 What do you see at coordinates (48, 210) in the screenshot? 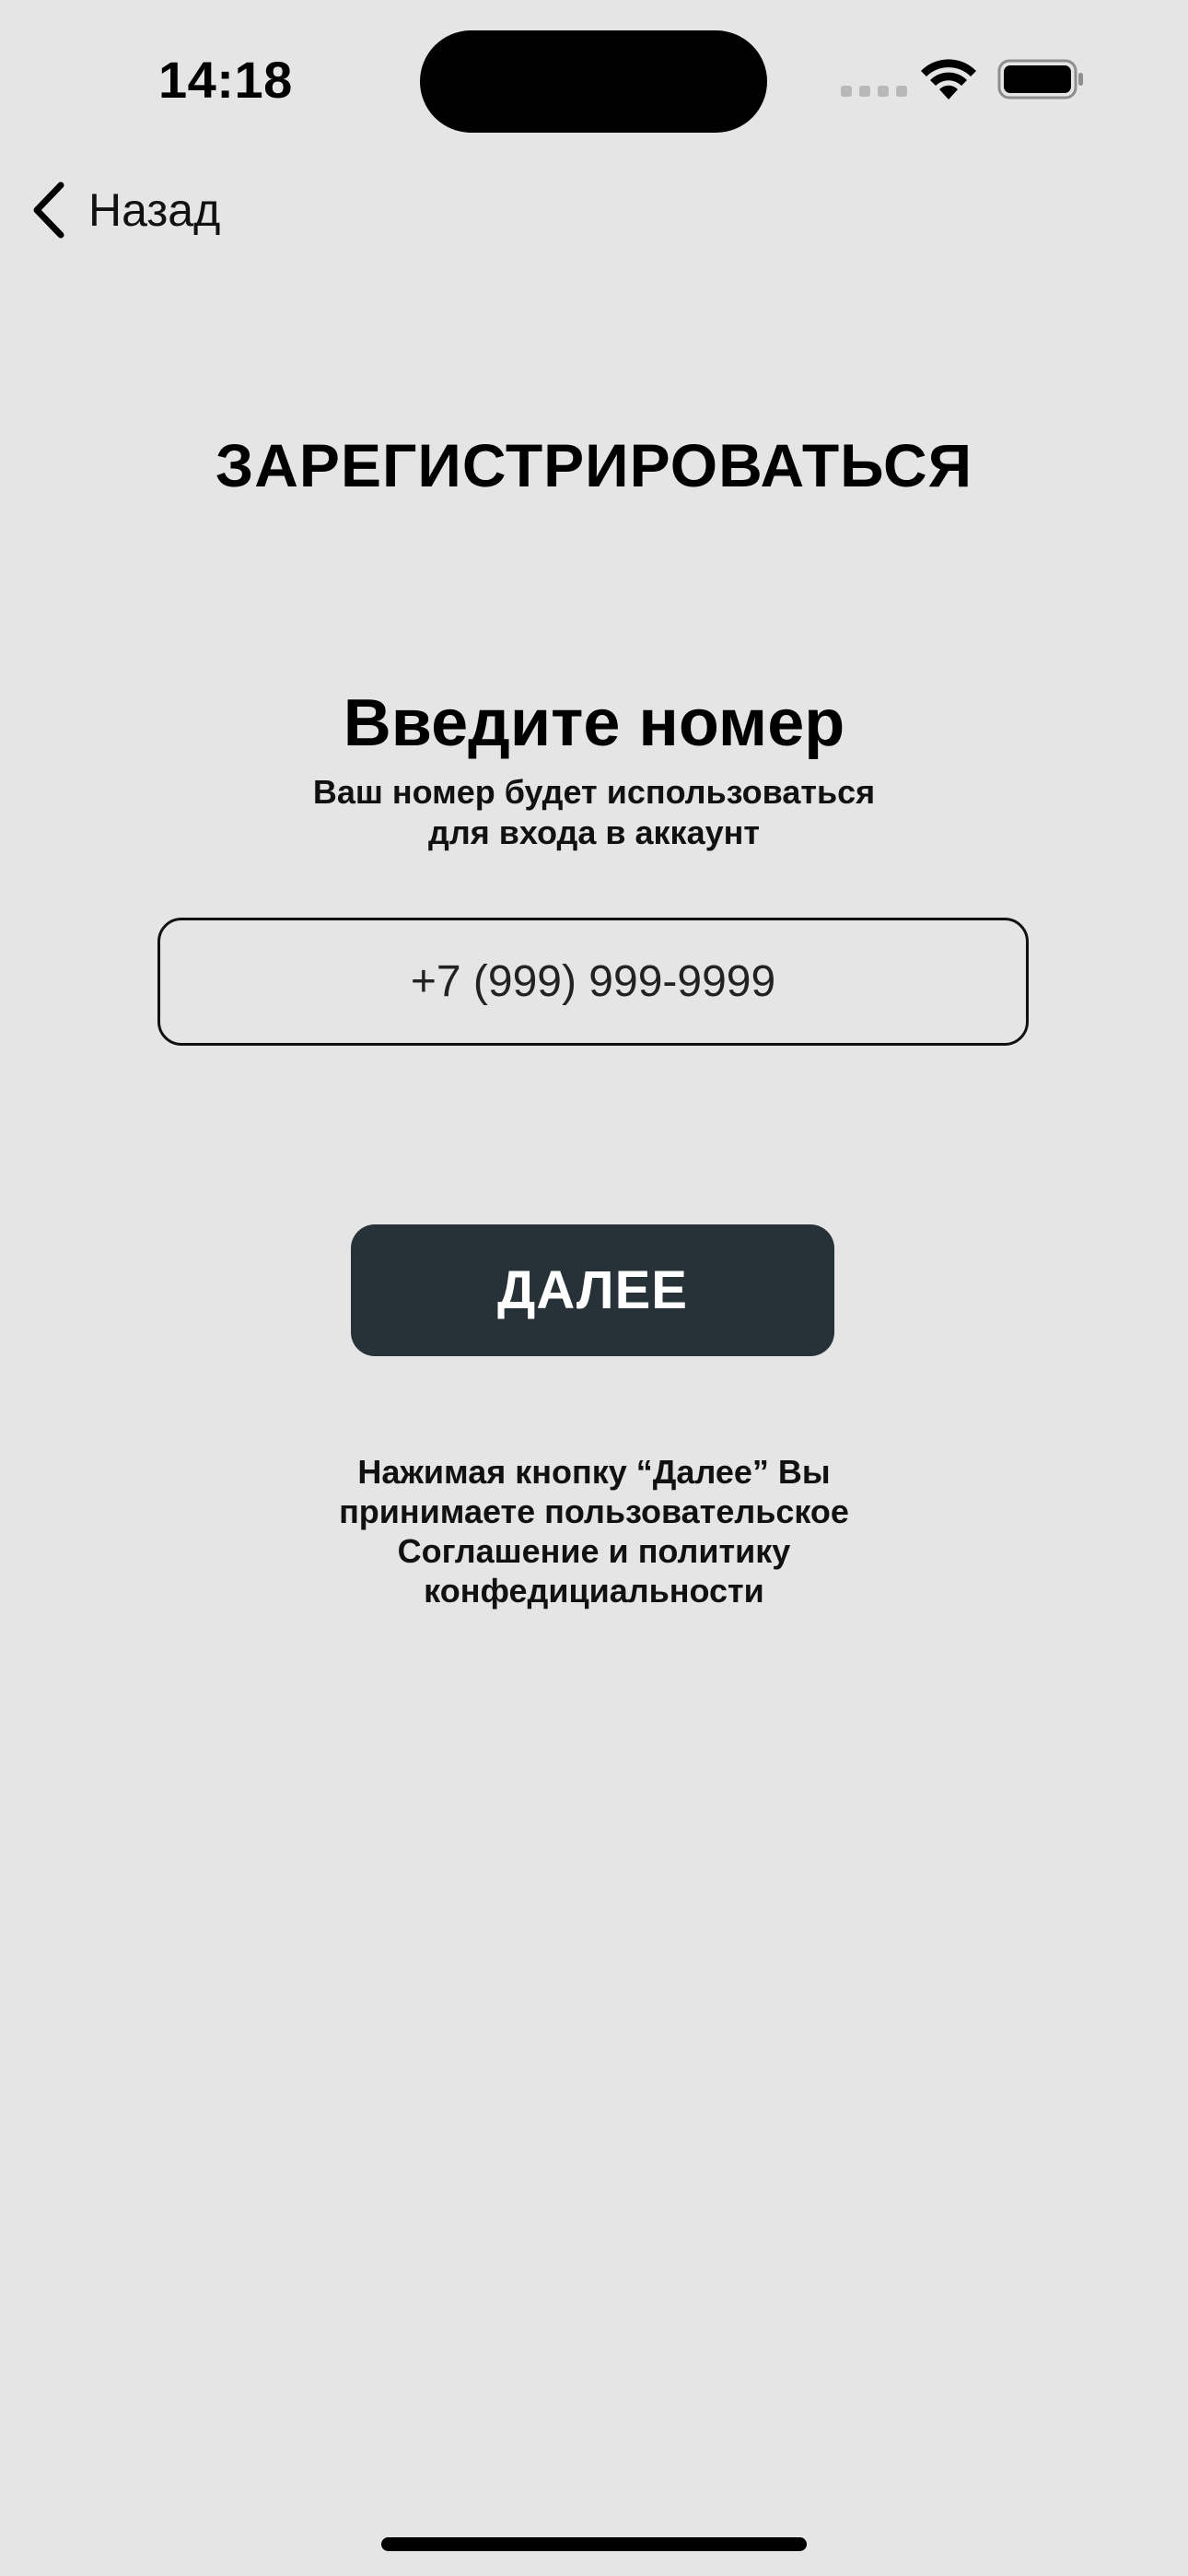
I see `chevron-left-icon` at bounding box center [48, 210].